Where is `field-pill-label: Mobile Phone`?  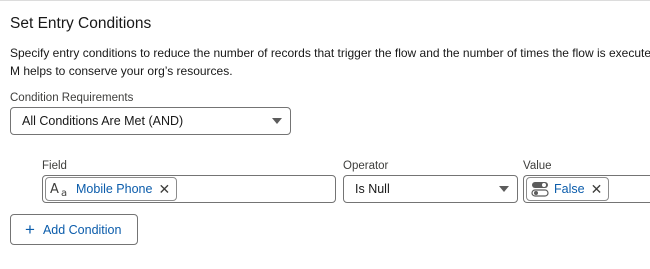 field-pill-label: Mobile Phone is located at coordinates (114, 189).